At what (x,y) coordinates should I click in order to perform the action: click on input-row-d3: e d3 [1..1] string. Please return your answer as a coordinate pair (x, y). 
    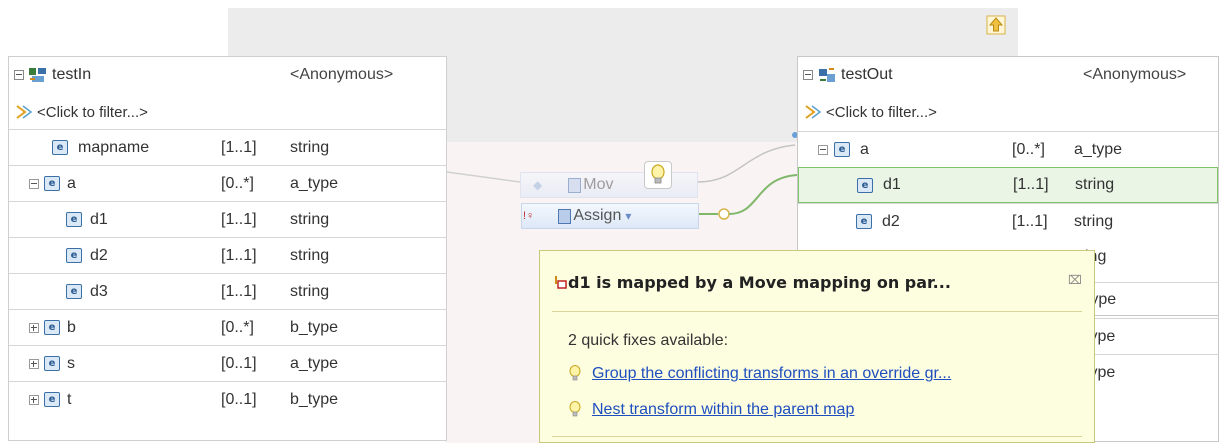
    Looking at the image, I should click on (227, 291).